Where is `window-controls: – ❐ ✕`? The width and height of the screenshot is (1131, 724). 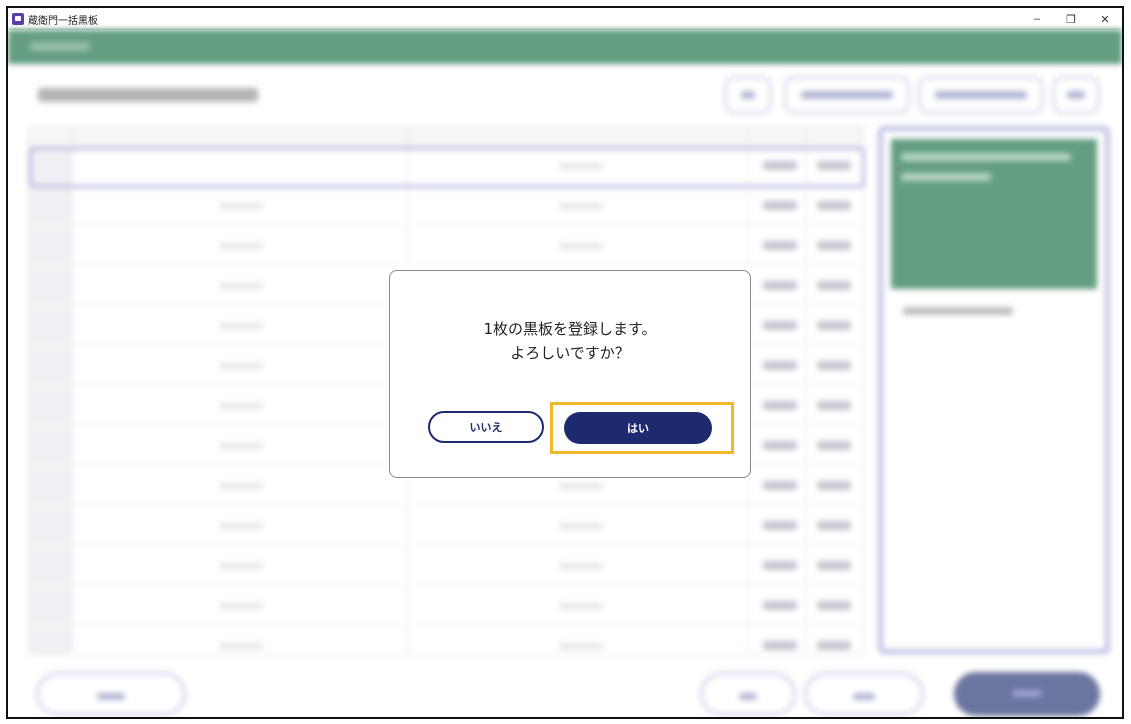
window-controls: – ❐ ✕ is located at coordinates (1071, 19).